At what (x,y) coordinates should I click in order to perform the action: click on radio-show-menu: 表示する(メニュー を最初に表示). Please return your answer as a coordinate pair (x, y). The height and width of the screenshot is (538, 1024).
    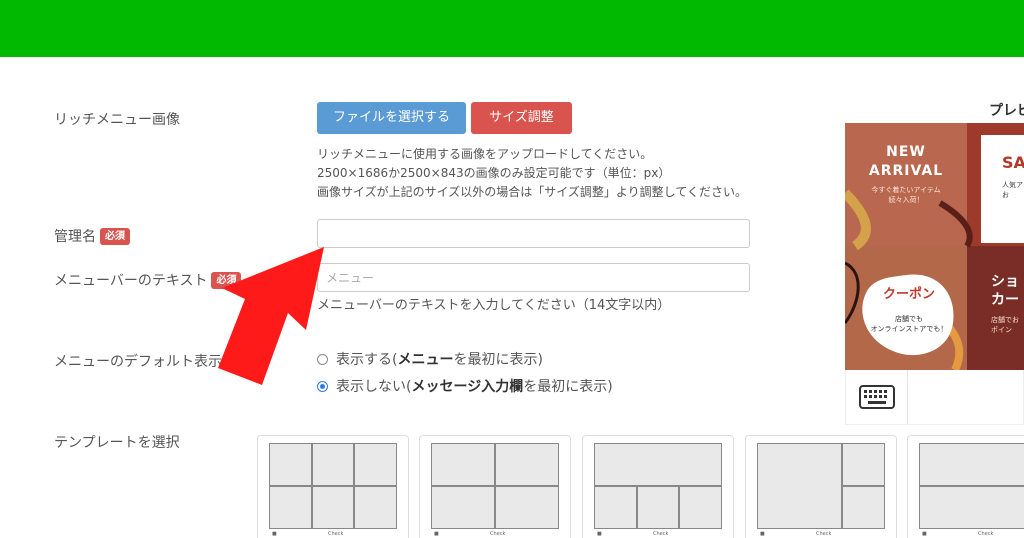
    Looking at the image, I should click on (430, 359).